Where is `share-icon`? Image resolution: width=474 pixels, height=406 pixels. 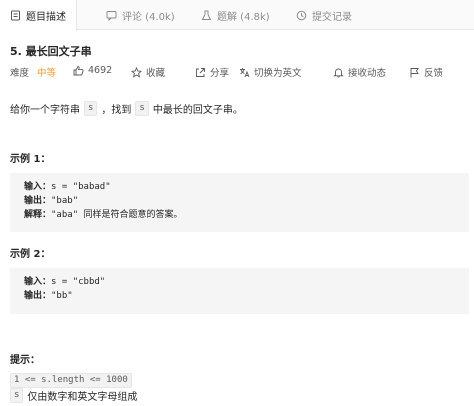 share-icon is located at coordinates (200, 72).